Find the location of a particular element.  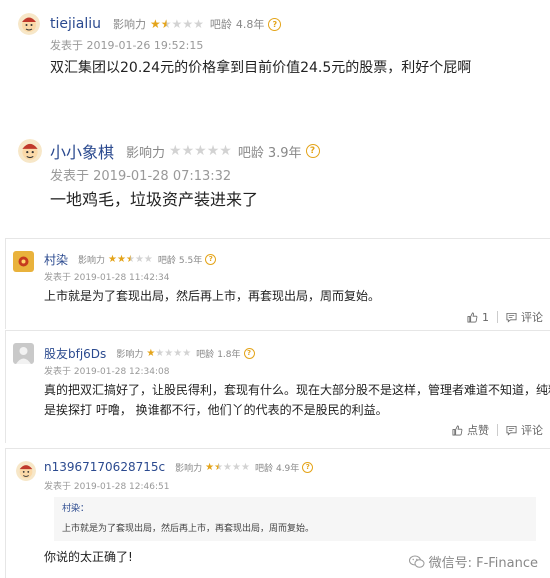

quote-text: 上市就是为了套现出局，然后再上市，再套现出局，周而复始。 is located at coordinates (188, 529).